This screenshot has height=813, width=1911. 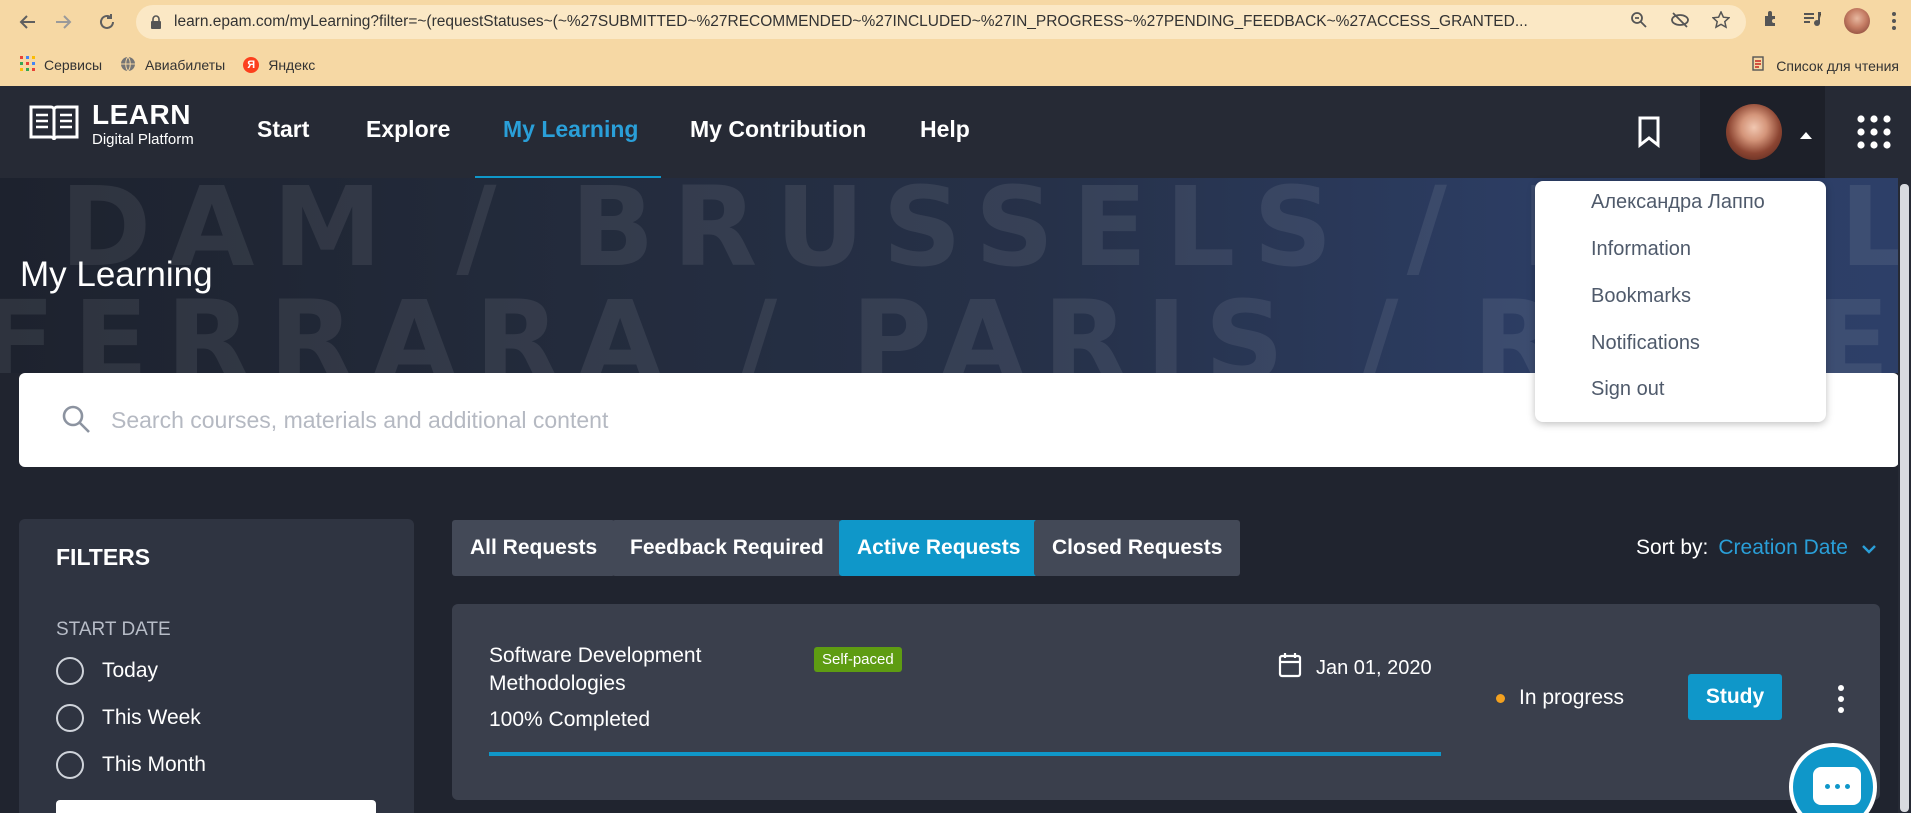 I want to click on filter-label: This Month, so click(x=154, y=764).